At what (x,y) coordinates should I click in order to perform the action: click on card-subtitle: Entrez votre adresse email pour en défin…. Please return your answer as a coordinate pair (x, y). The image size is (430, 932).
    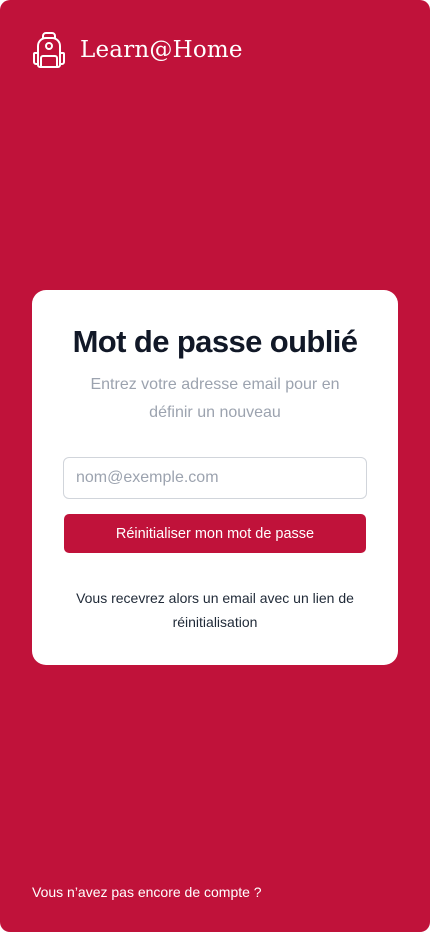
    Looking at the image, I should click on (215, 398).